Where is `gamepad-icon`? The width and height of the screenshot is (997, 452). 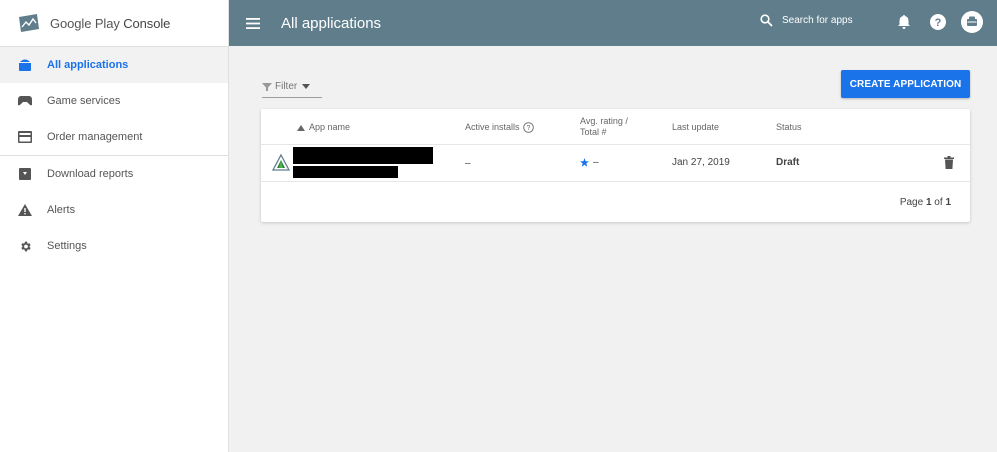 gamepad-icon is located at coordinates (25, 101).